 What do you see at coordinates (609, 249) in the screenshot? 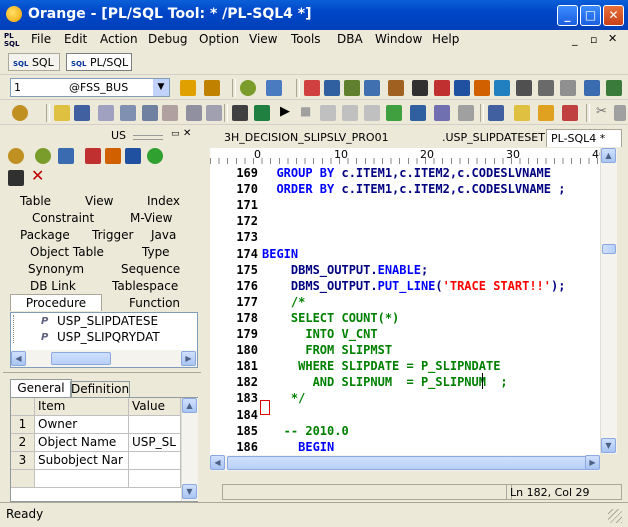
I see `scroll-thumb` at bounding box center [609, 249].